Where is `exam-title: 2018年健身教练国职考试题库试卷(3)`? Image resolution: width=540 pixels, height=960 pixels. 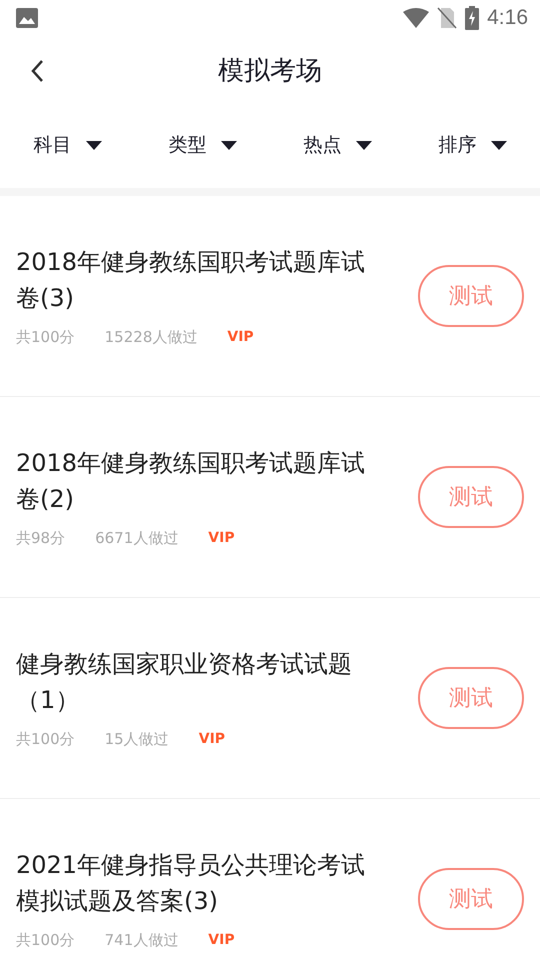
exam-title: 2018年健身教练国职考试题库试卷(3) is located at coordinates (191, 280).